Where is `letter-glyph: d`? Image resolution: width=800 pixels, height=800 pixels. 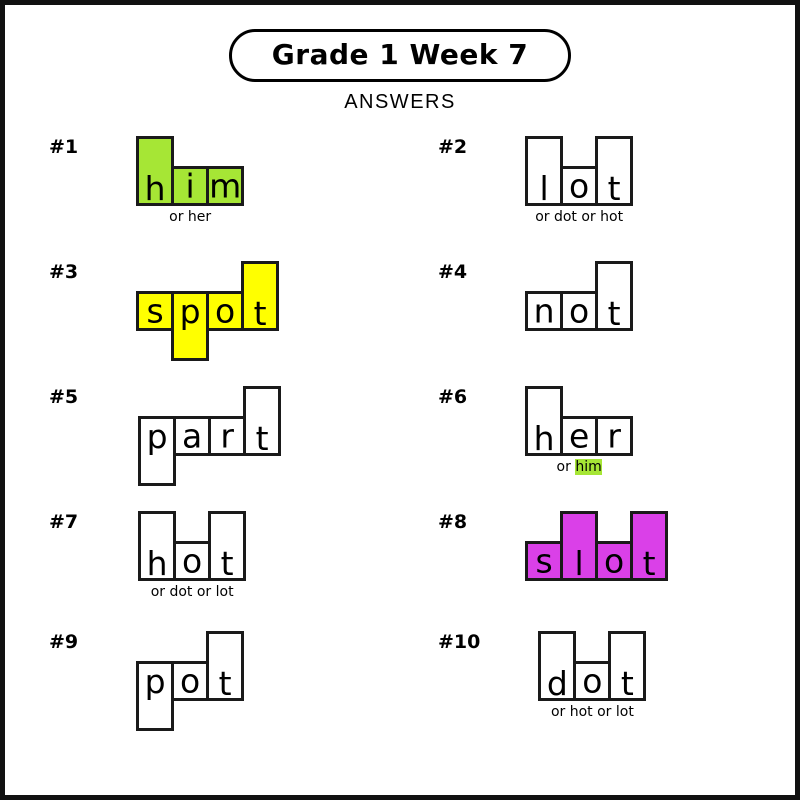 letter-glyph: d is located at coordinates (557, 683).